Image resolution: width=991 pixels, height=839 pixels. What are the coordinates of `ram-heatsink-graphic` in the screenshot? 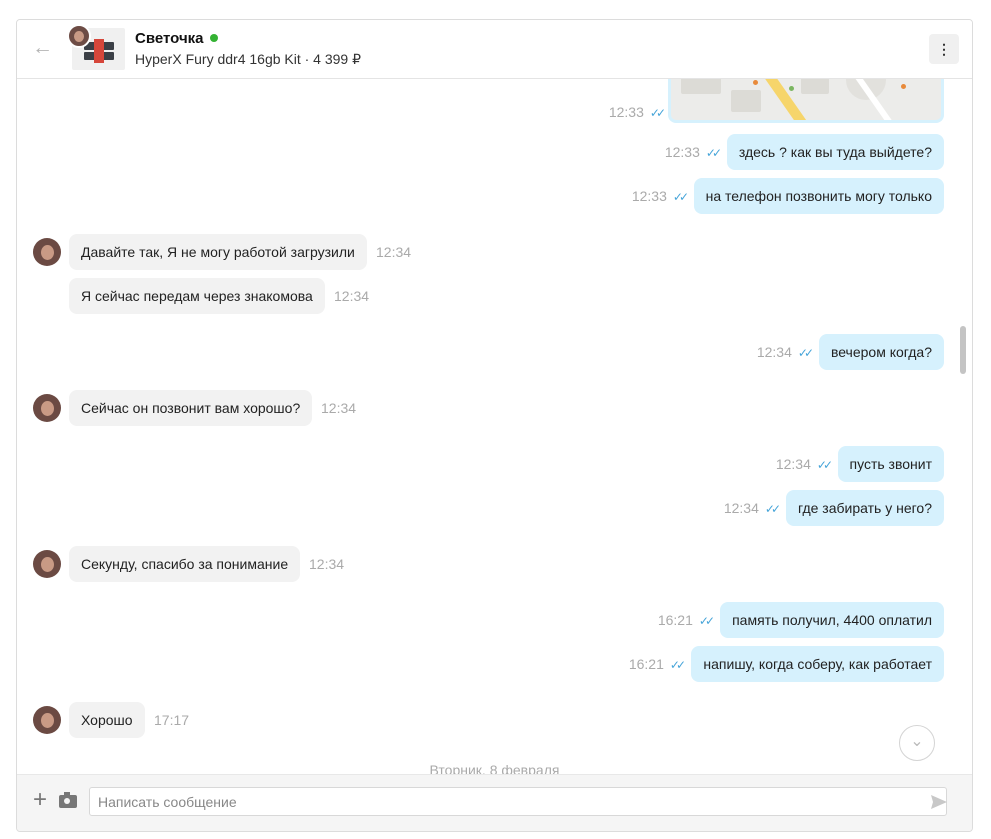 It's located at (99, 51).